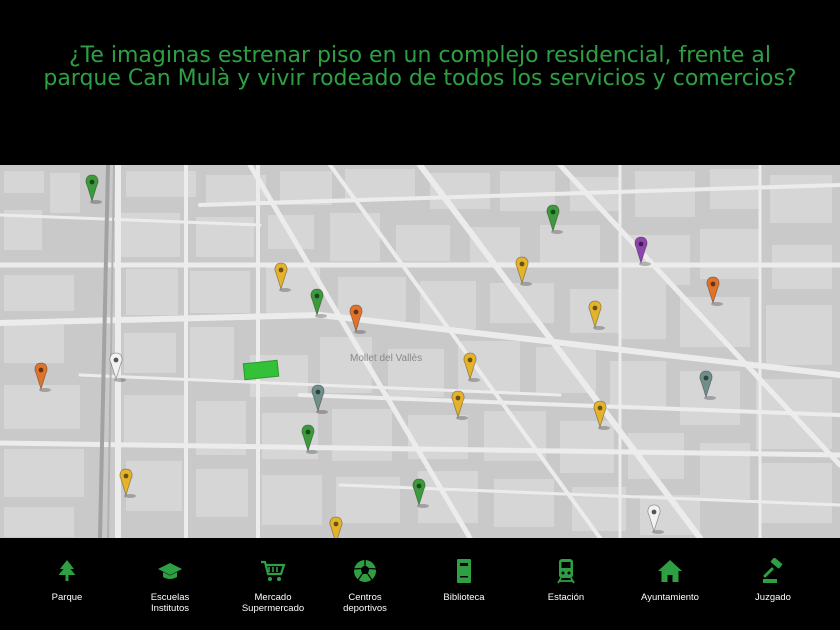  Describe the element at coordinates (273, 603) in the screenshot. I see `legend-label-mercado: Mercado Supermercado` at that location.